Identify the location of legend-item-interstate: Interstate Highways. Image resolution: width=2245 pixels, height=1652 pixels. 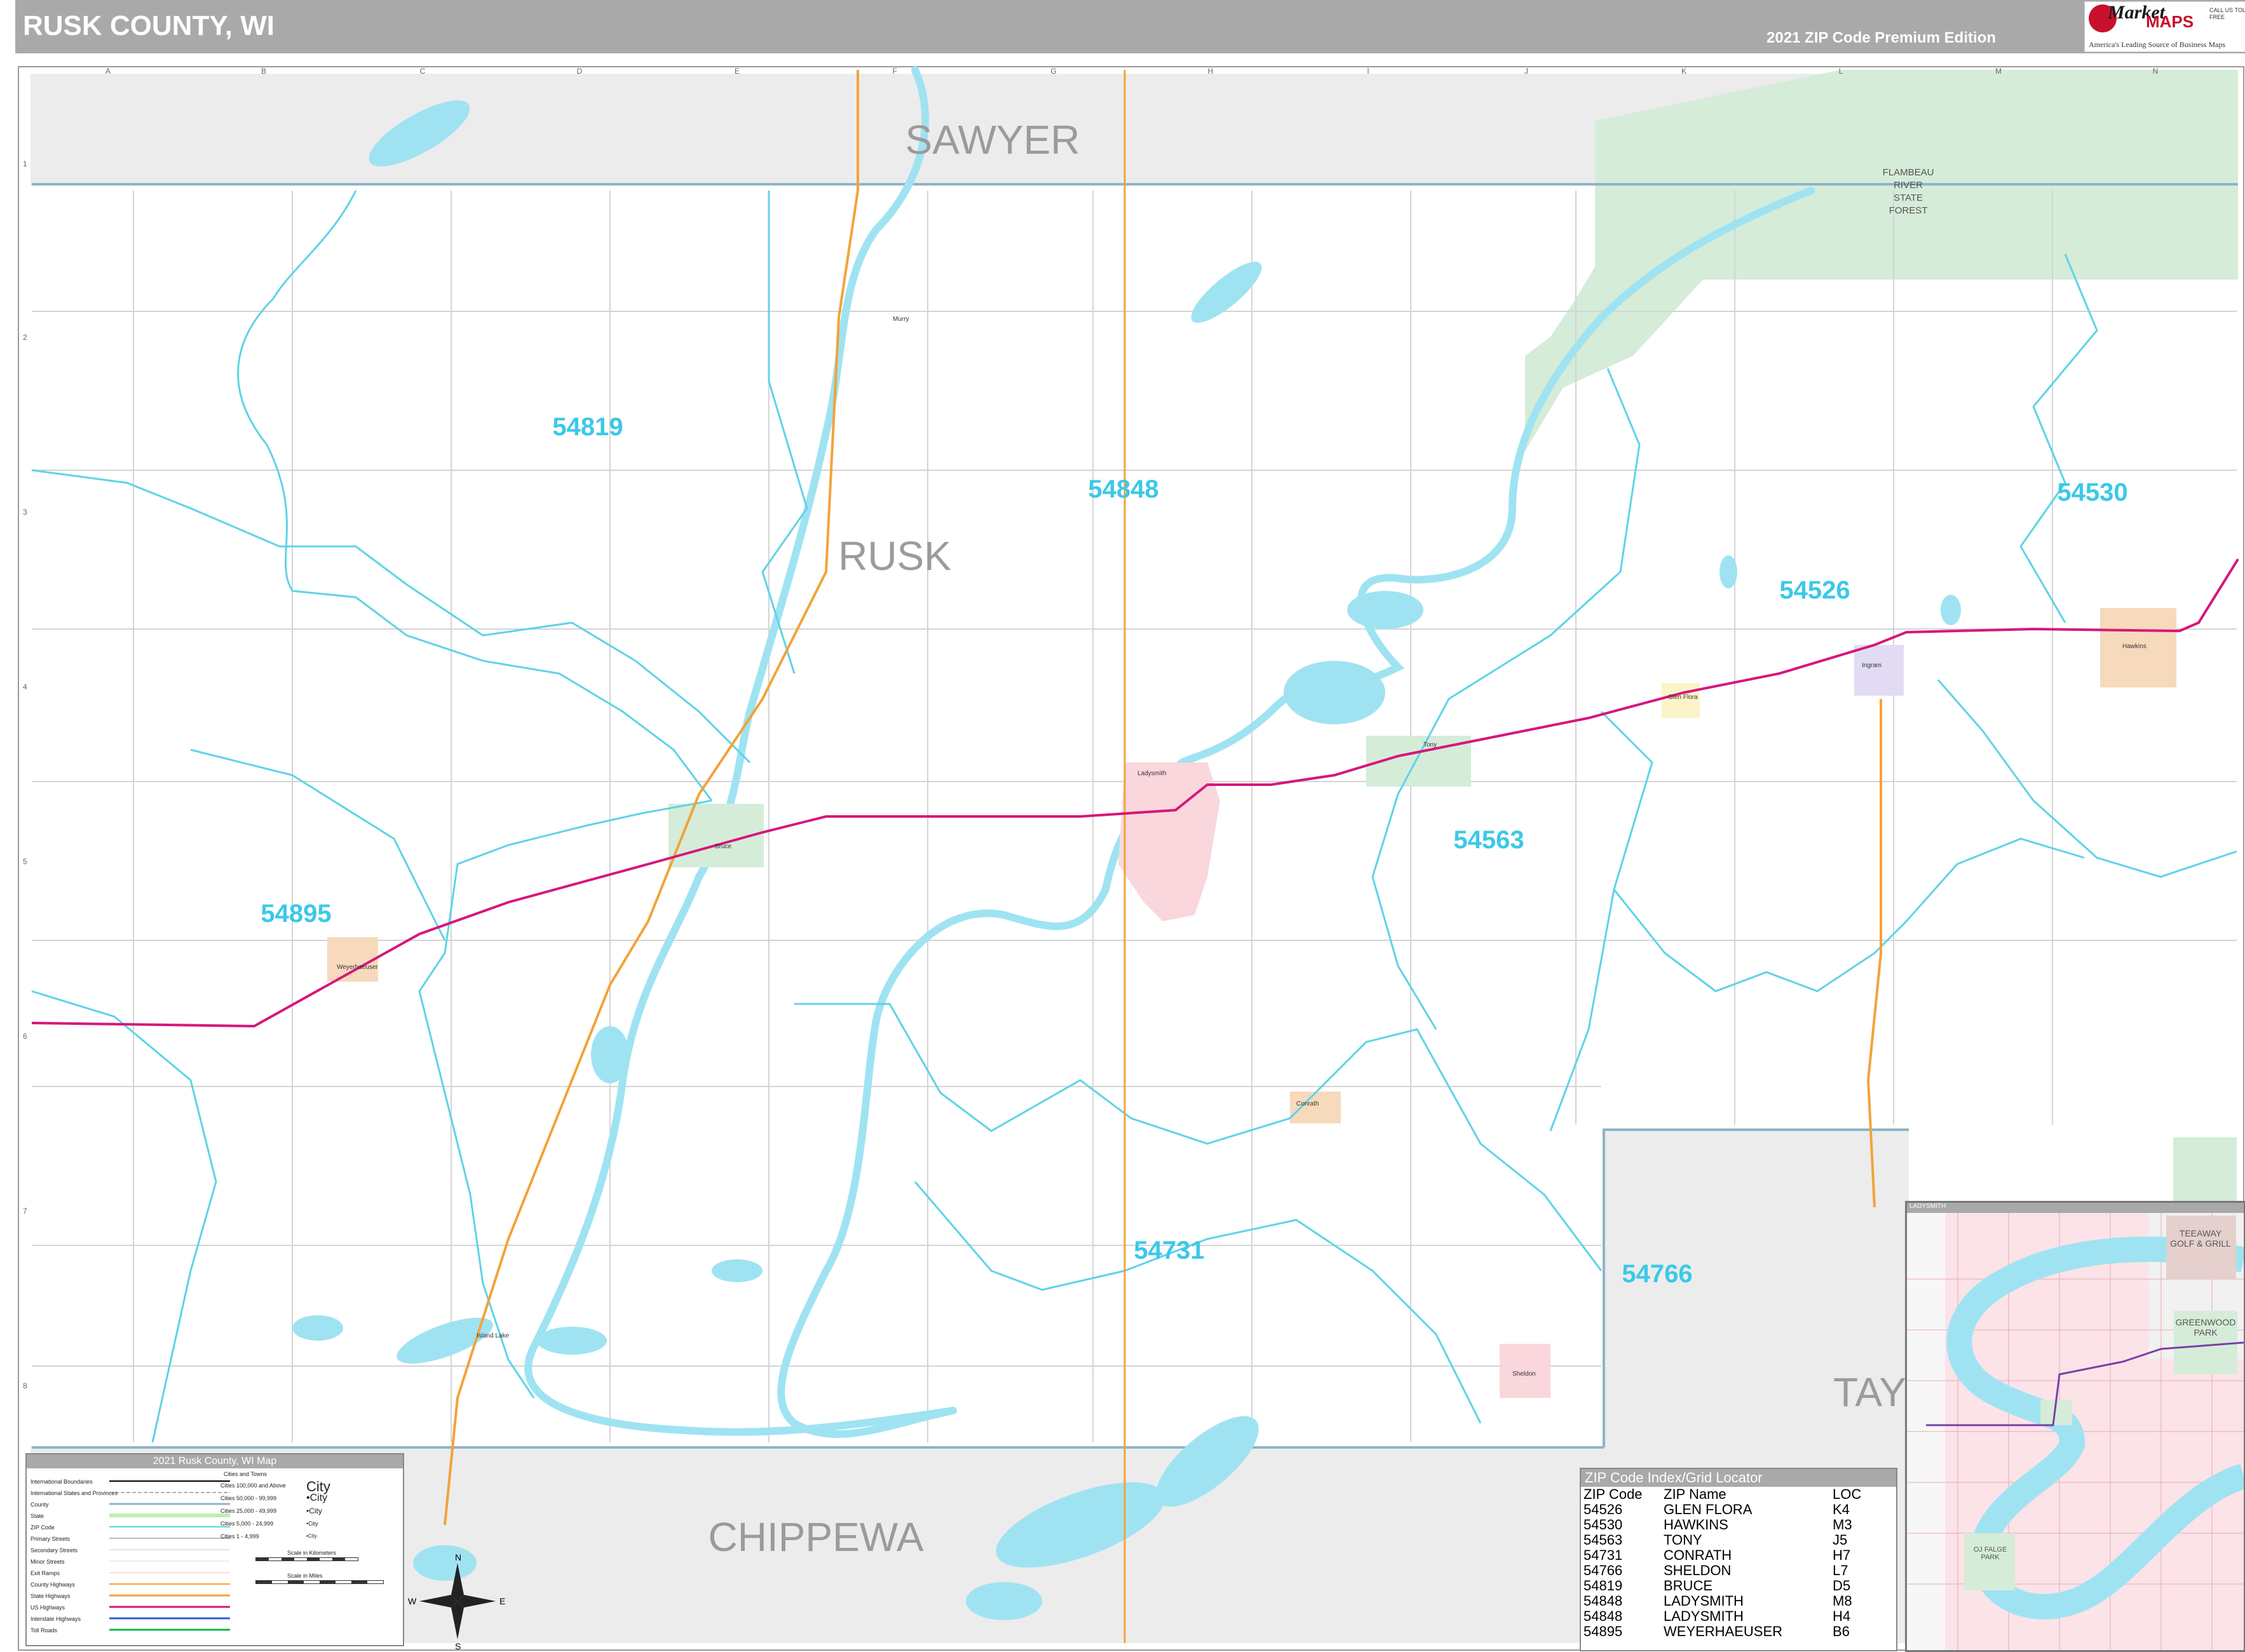
(56, 1619).